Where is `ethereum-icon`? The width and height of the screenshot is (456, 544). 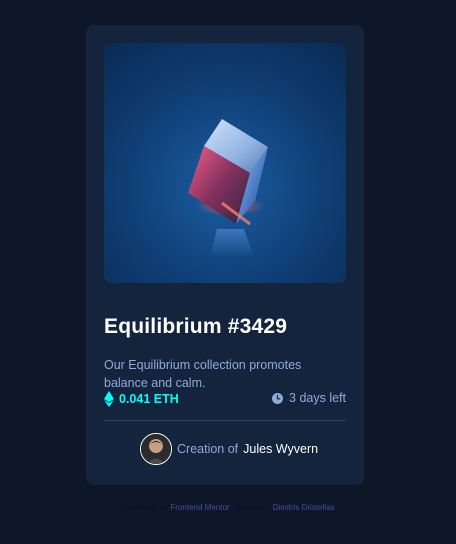 ethereum-icon is located at coordinates (109, 399).